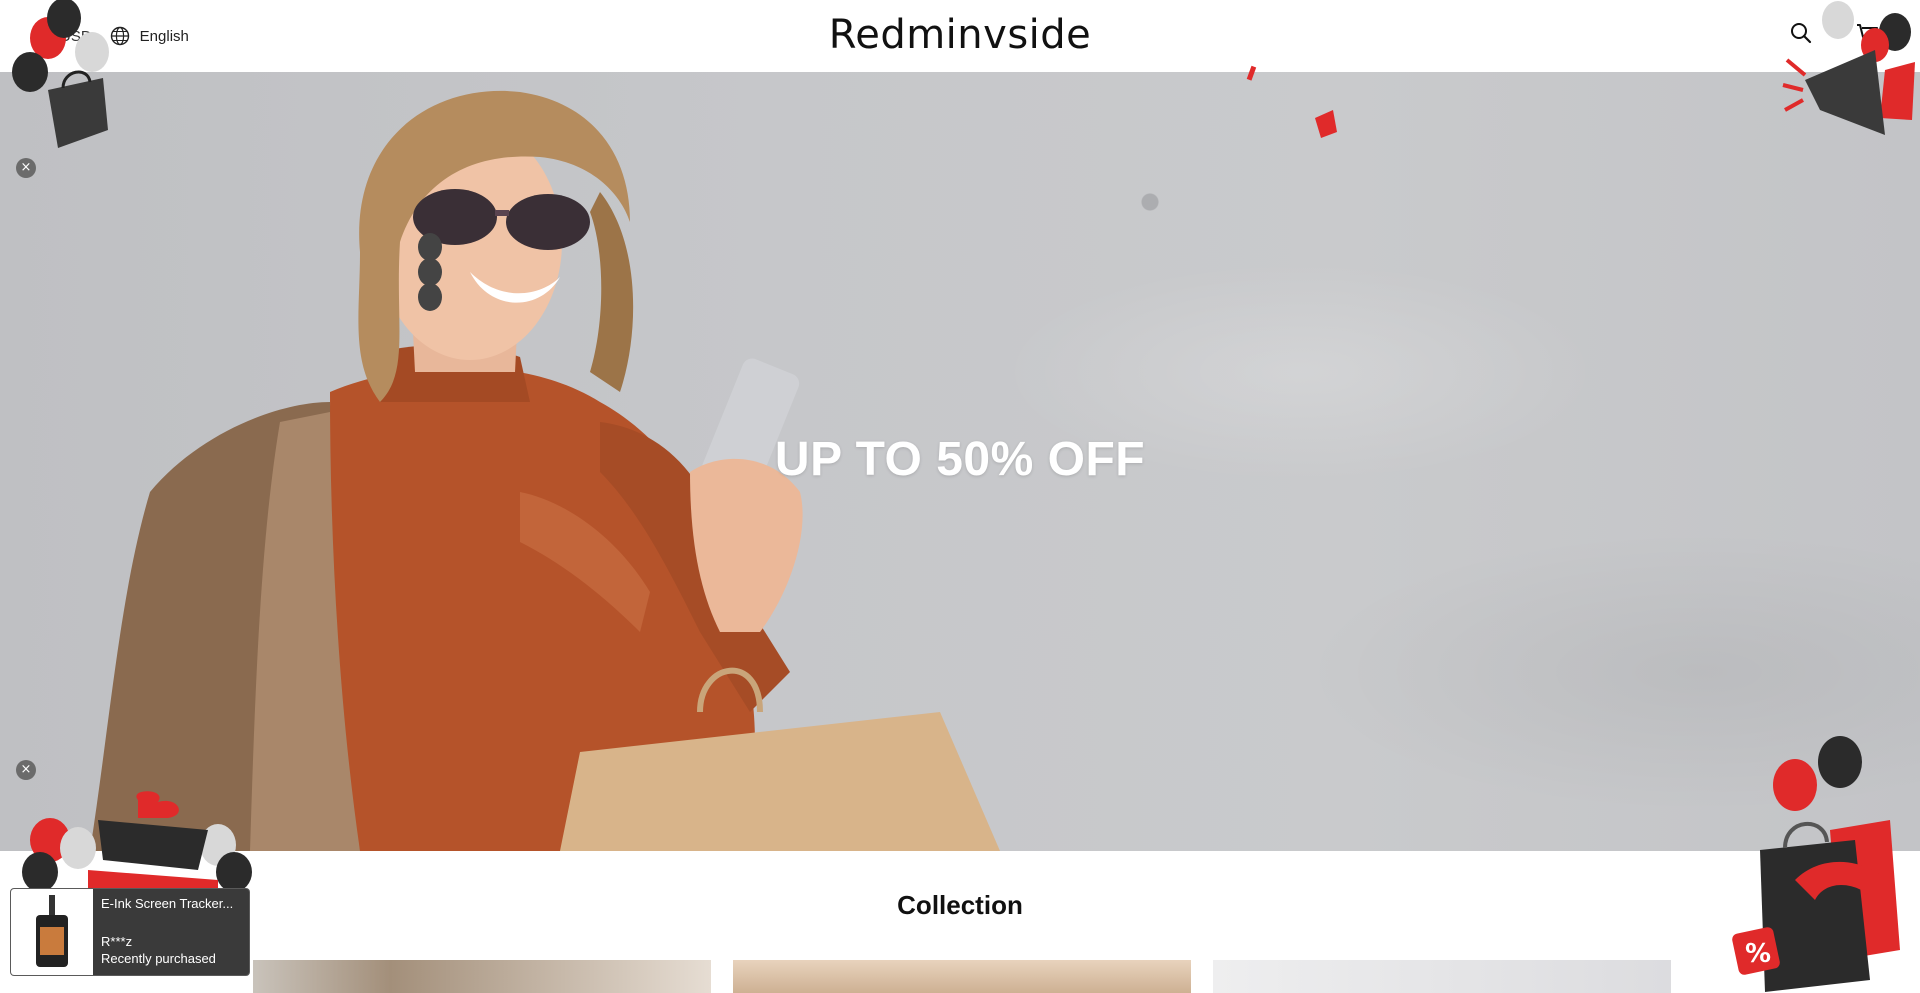  What do you see at coordinates (137, 845) in the screenshot?
I see `gift-box-decoration` at bounding box center [137, 845].